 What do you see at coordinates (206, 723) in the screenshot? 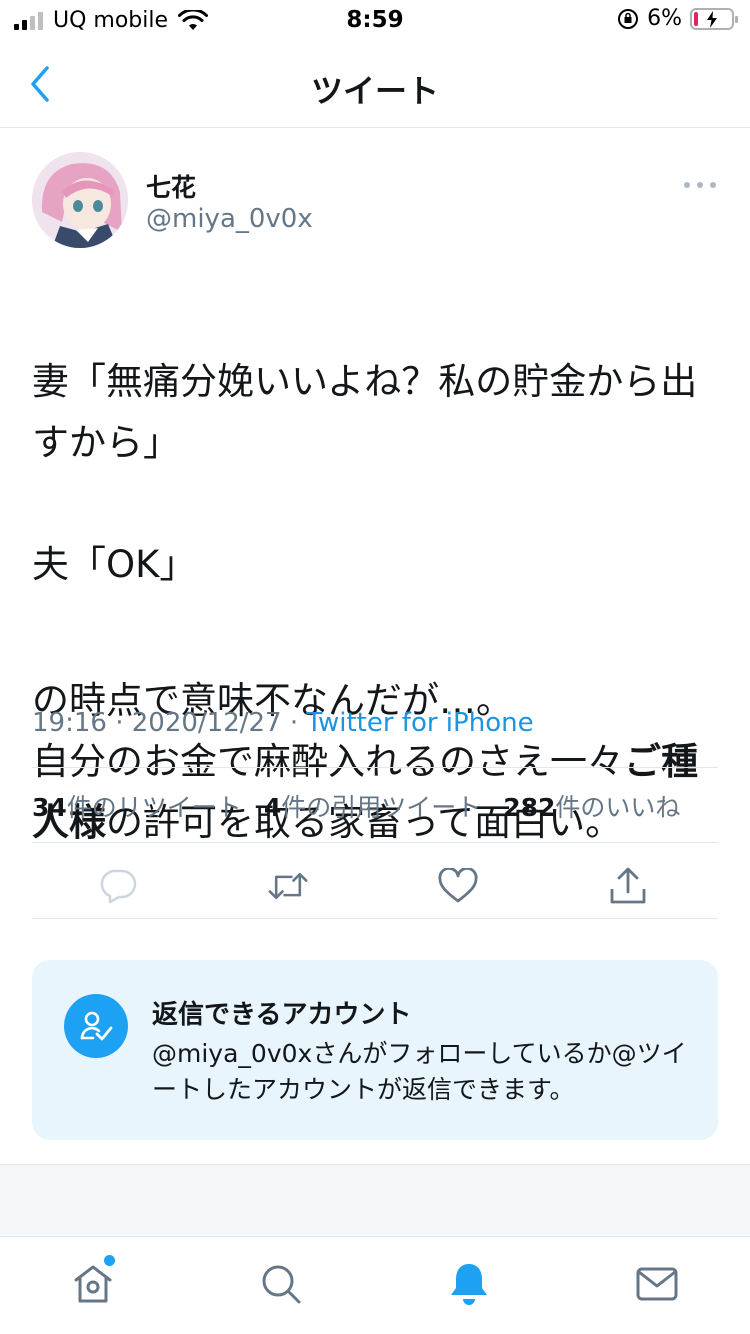
I see `tweet-date: 2020/12/27` at bounding box center [206, 723].